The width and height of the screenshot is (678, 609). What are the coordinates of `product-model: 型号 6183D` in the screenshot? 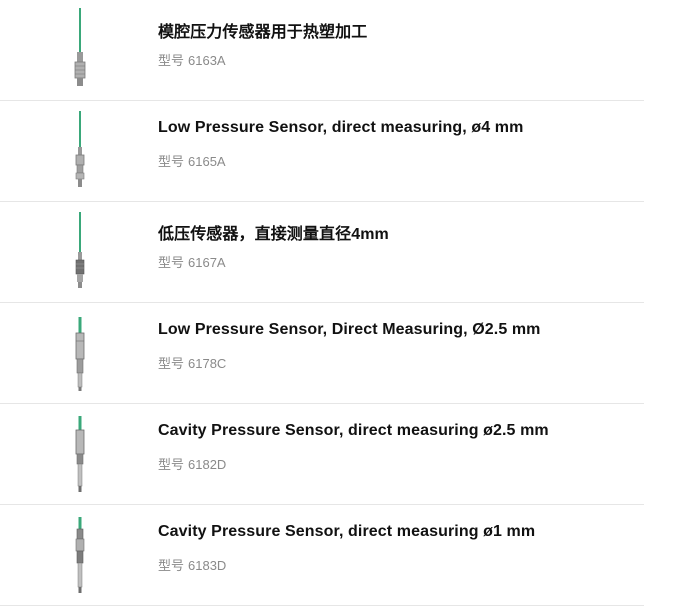 It's located at (192, 564).